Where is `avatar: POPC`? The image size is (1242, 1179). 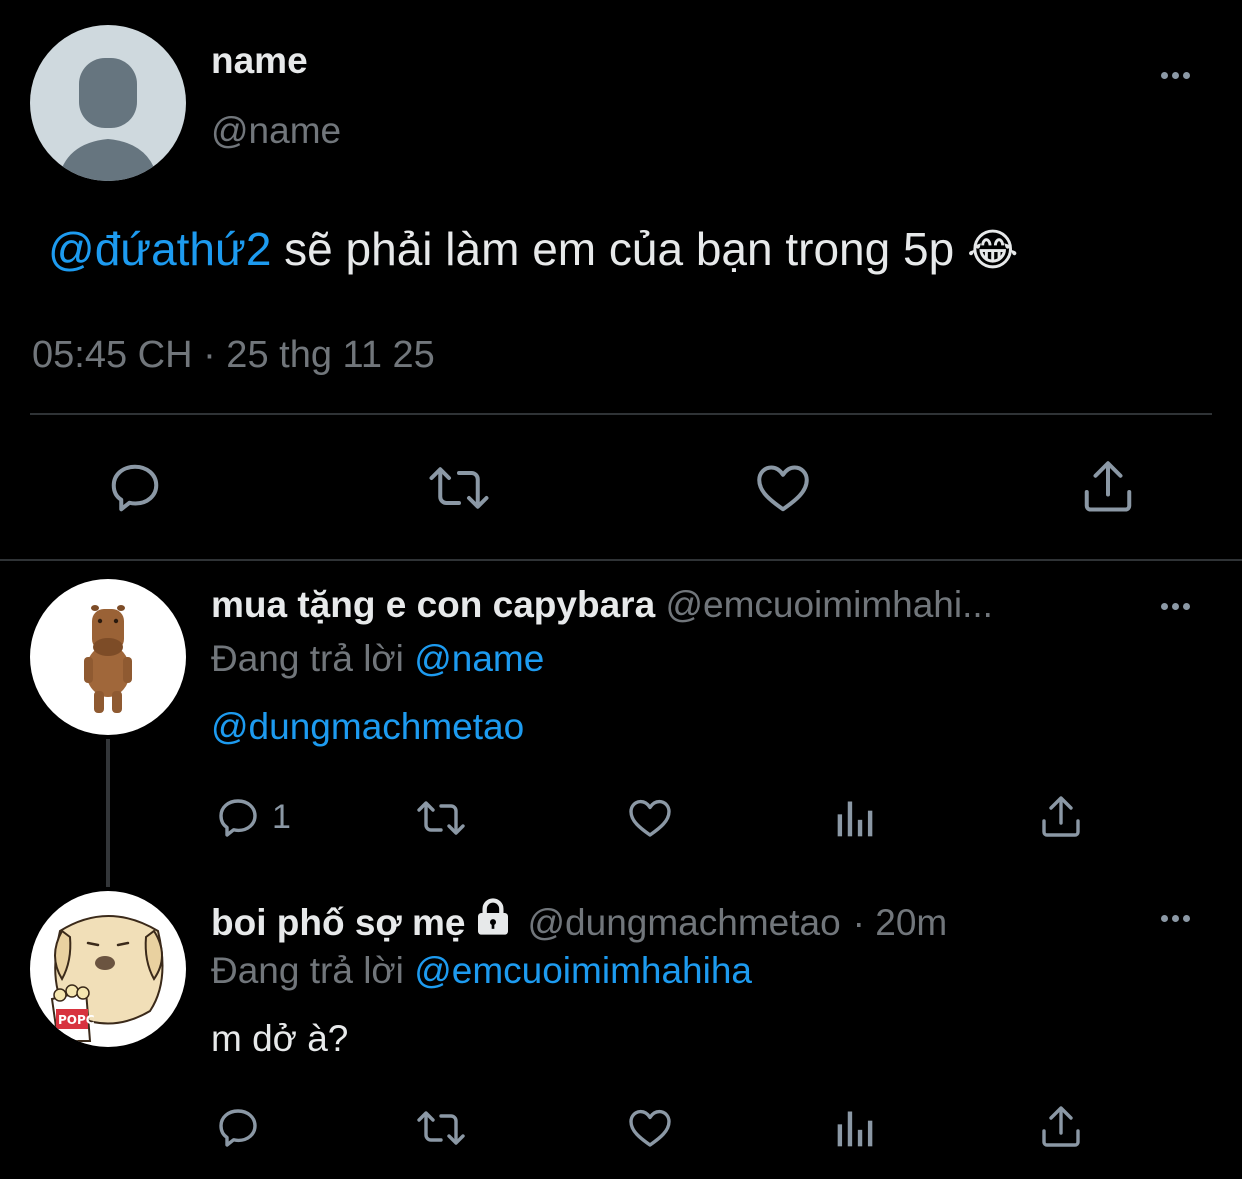
avatar: POPC is located at coordinates (108, 969).